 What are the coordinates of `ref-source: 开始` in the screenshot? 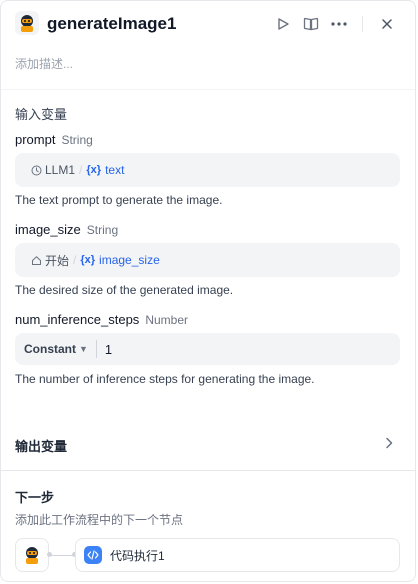 It's located at (50, 260).